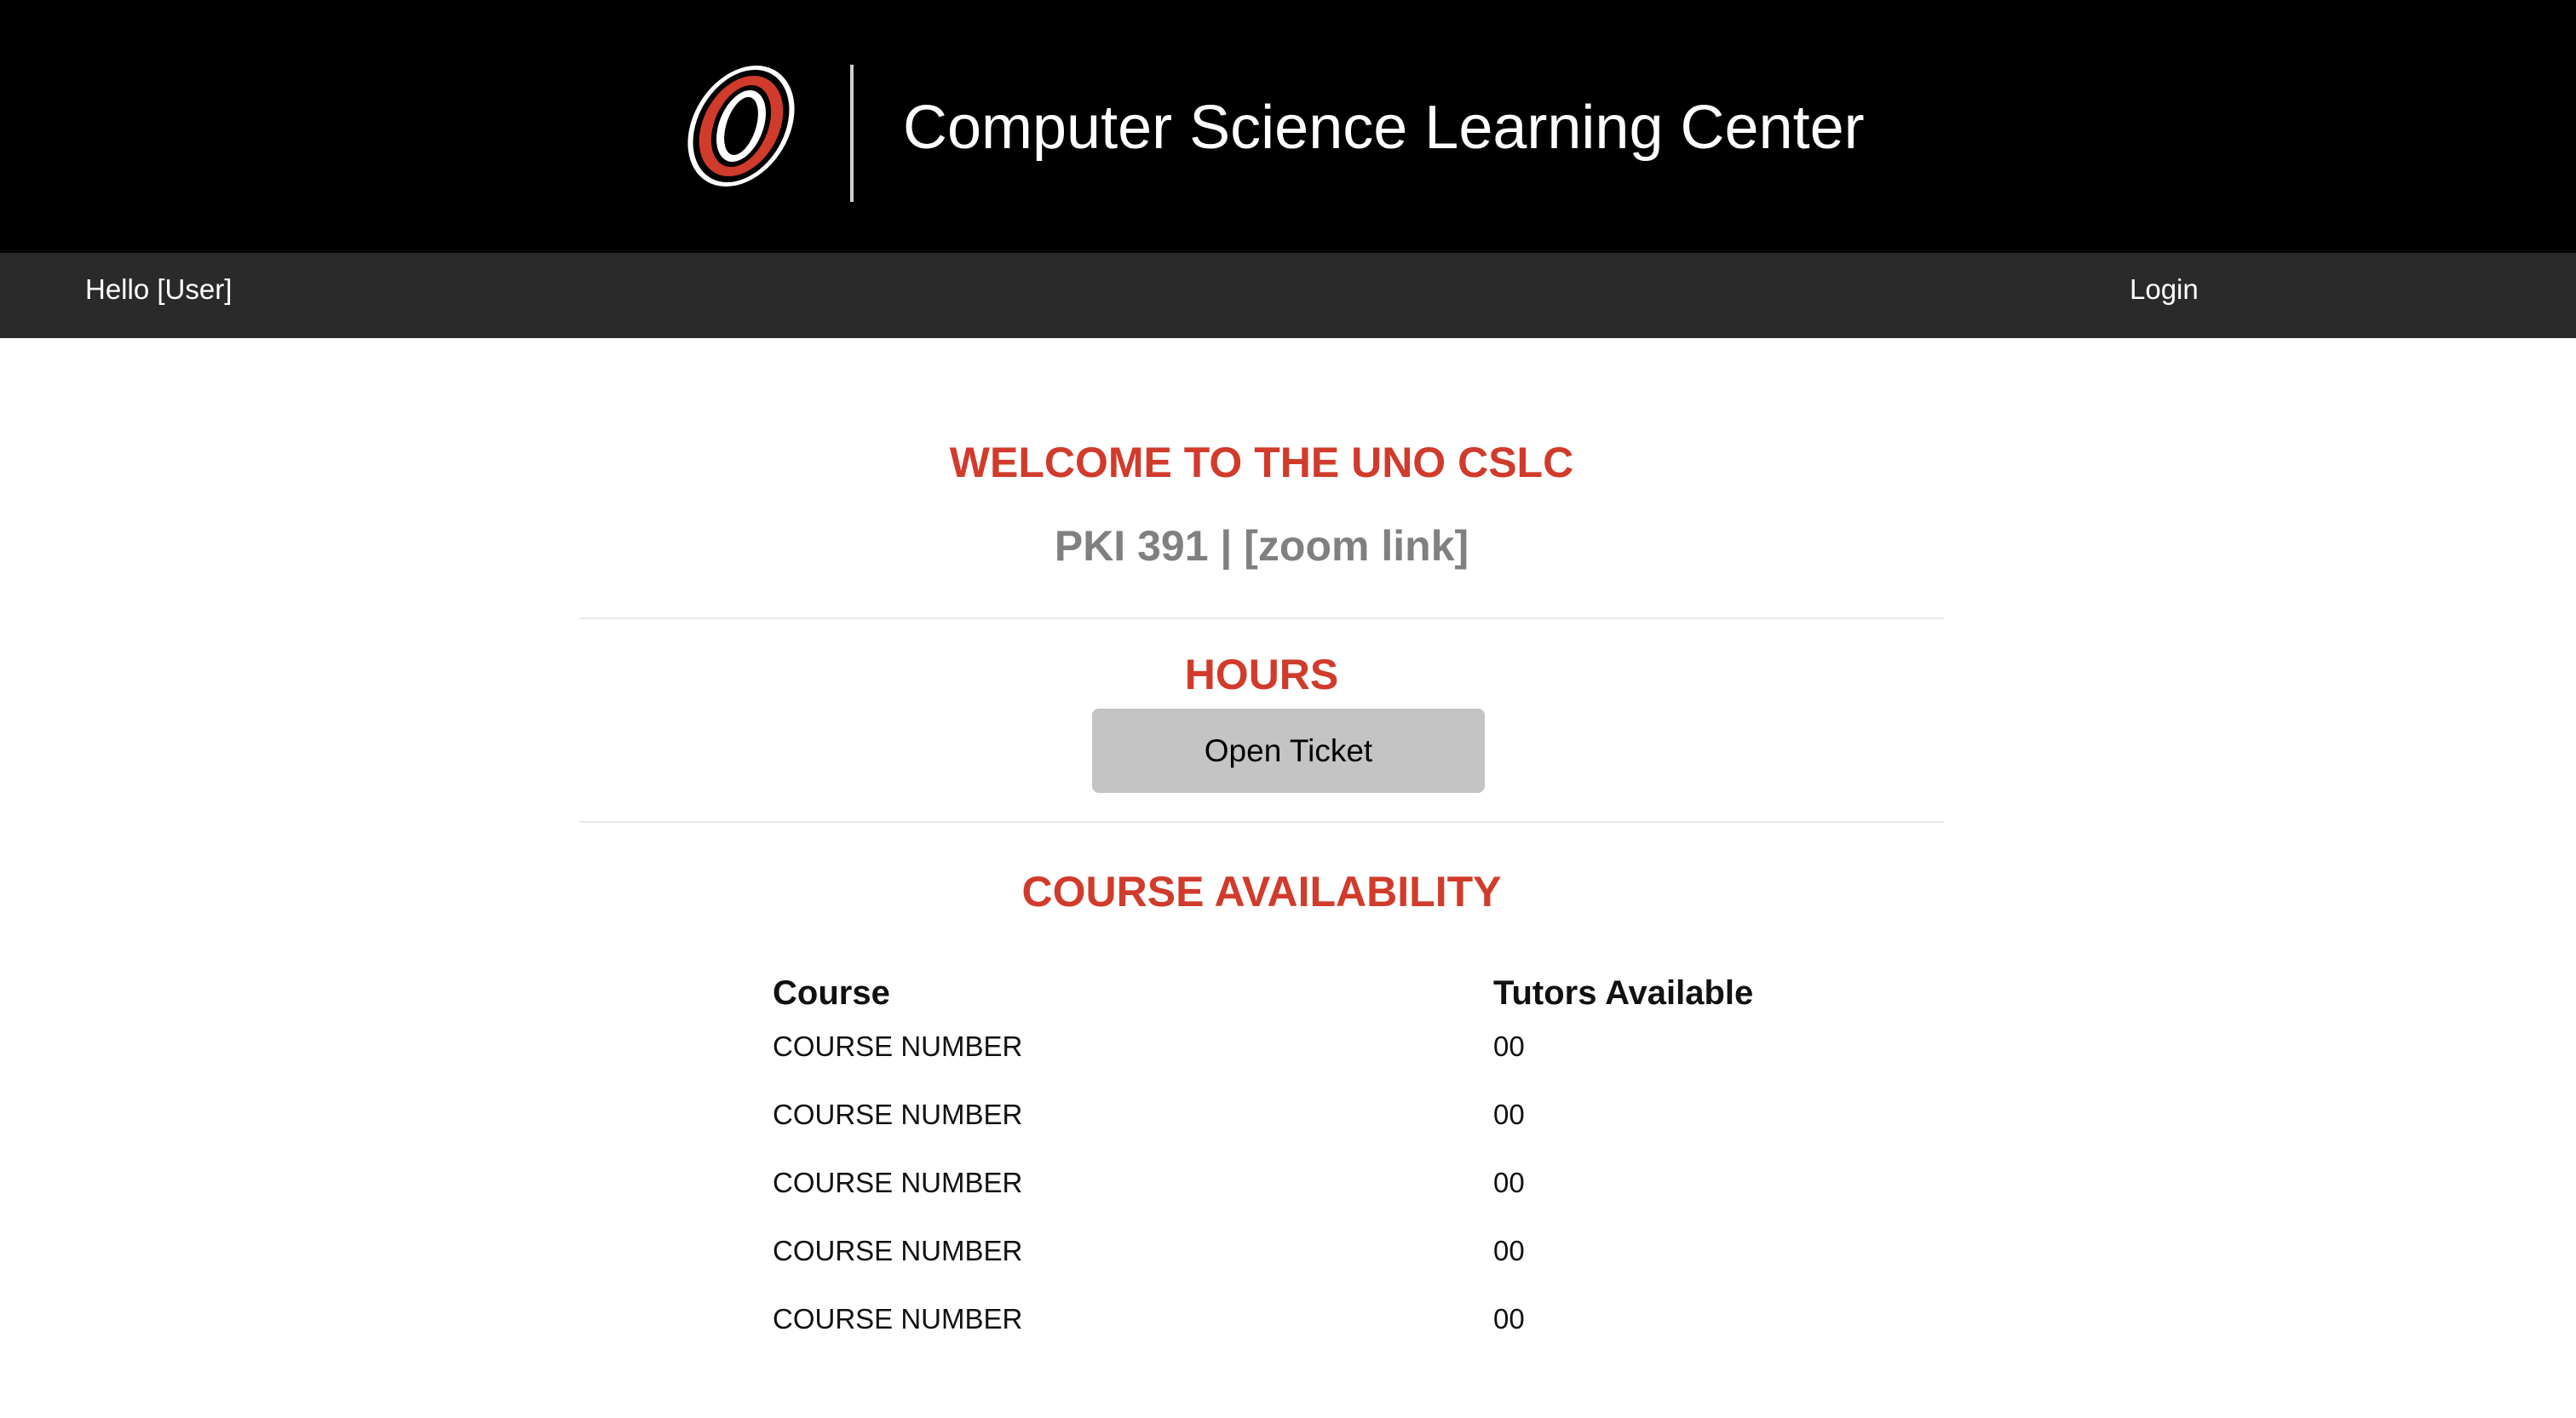 The height and width of the screenshot is (1418, 2576). What do you see at coordinates (1262, 892) in the screenshot?
I see `availability-heading: COURSE AVAILABILITY` at bounding box center [1262, 892].